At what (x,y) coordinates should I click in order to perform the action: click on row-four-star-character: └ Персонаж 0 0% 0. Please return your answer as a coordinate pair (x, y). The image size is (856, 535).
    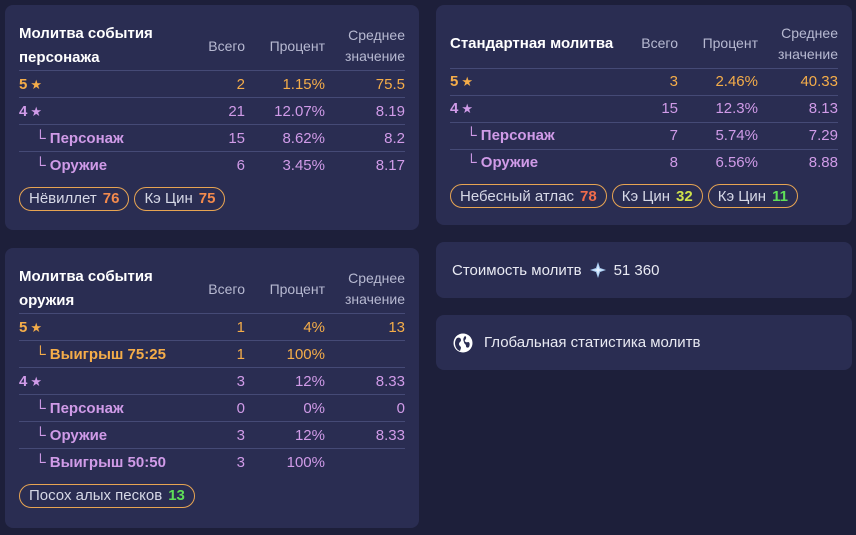
    Looking at the image, I should click on (212, 408).